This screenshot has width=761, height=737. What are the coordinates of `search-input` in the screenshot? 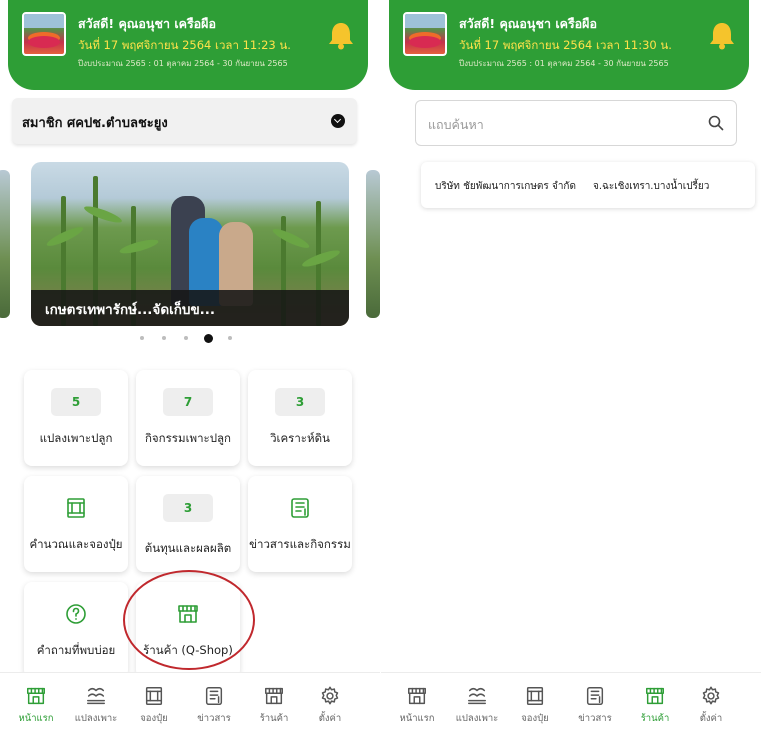 It's located at (563, 124).